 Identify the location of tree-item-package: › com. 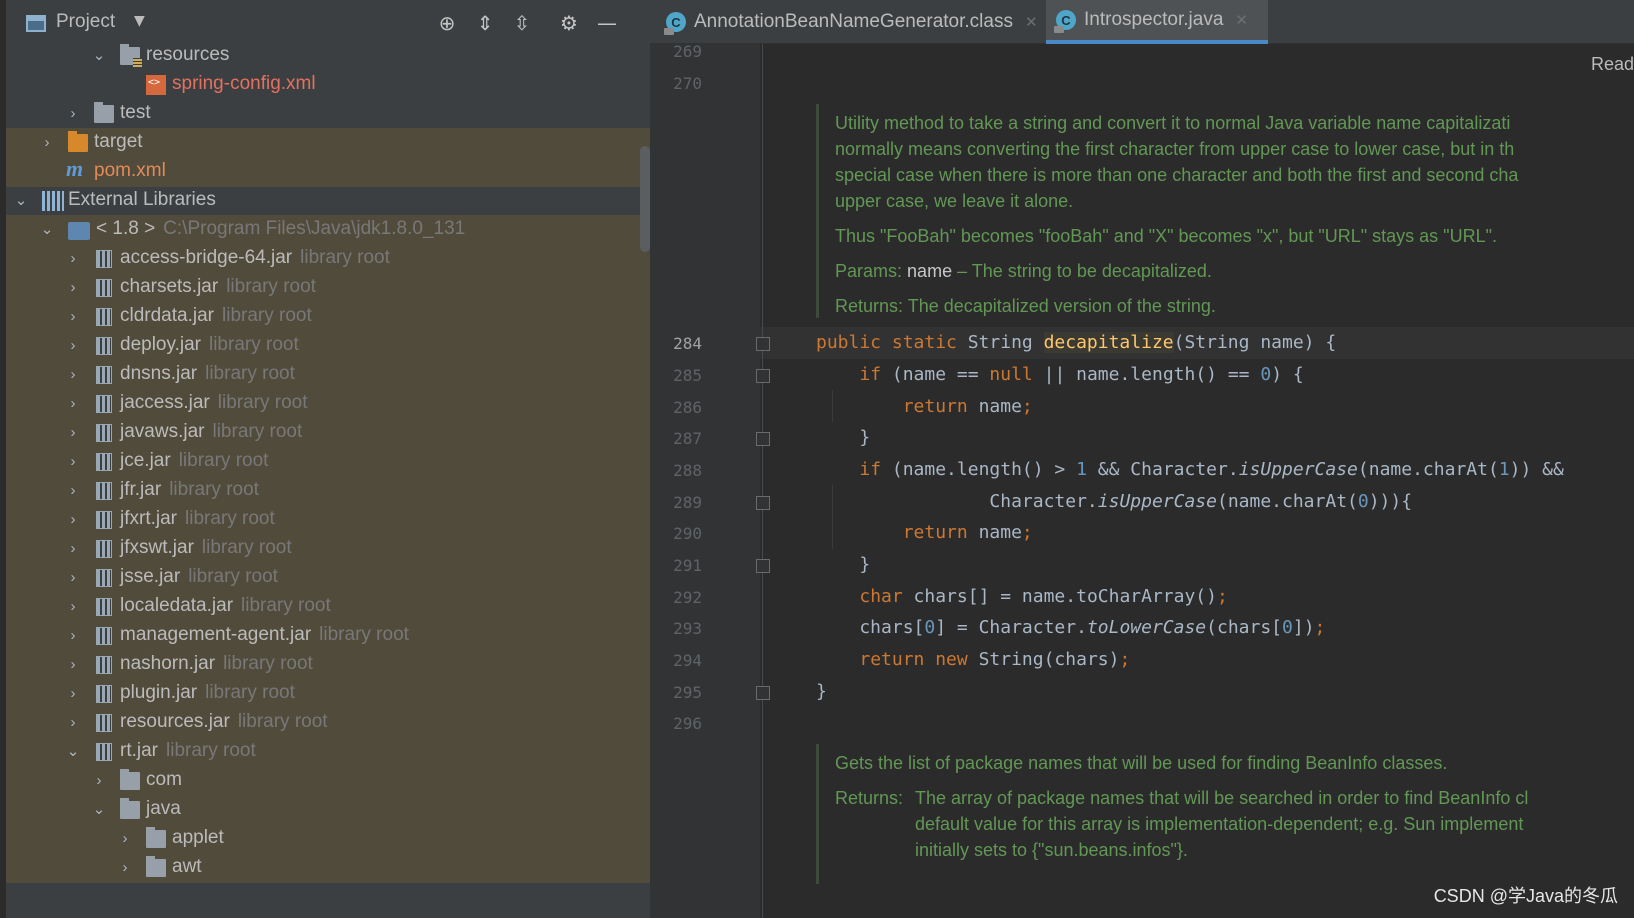
(328, 781).